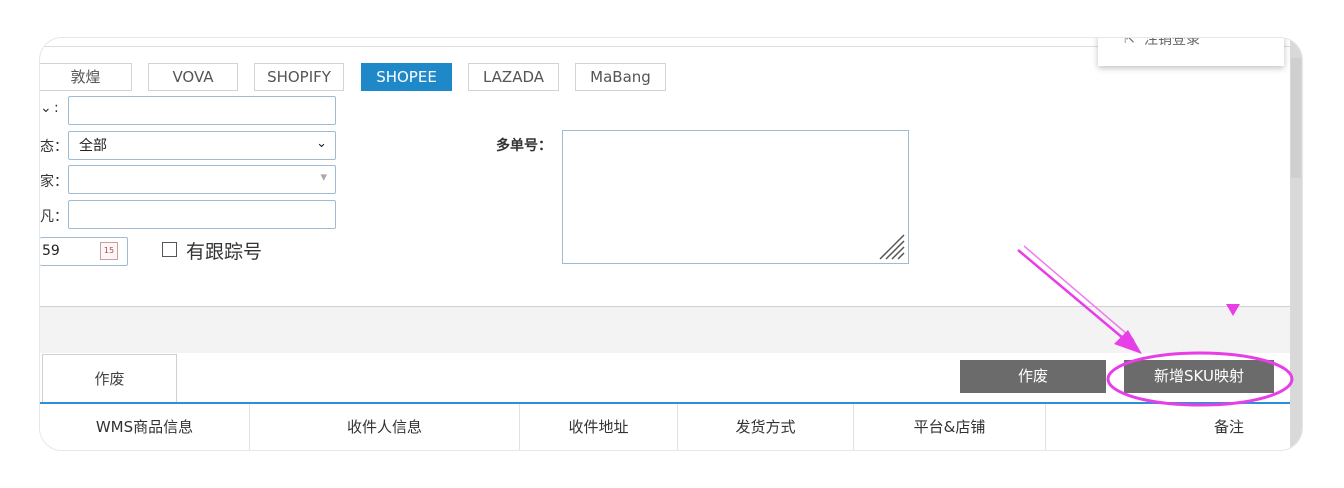  What do you see at coordinates (1129, 44) in the screenshot?
I see `logout-icon: ⇱` at bounding box center [1129, 44].